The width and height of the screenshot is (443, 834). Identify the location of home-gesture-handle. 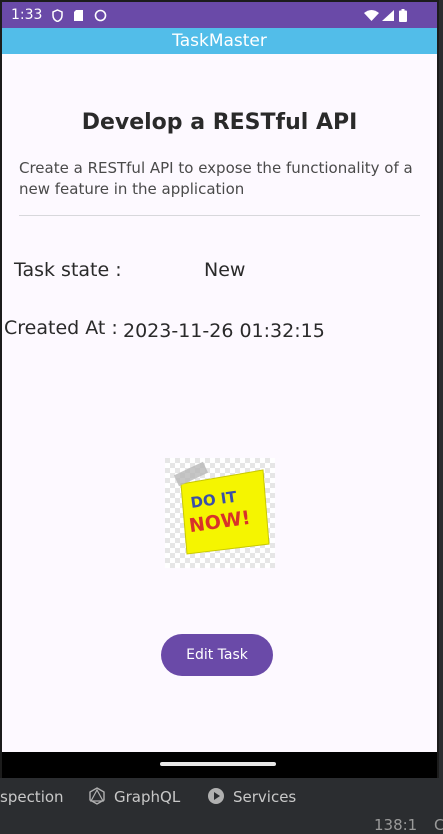
(218, 764).